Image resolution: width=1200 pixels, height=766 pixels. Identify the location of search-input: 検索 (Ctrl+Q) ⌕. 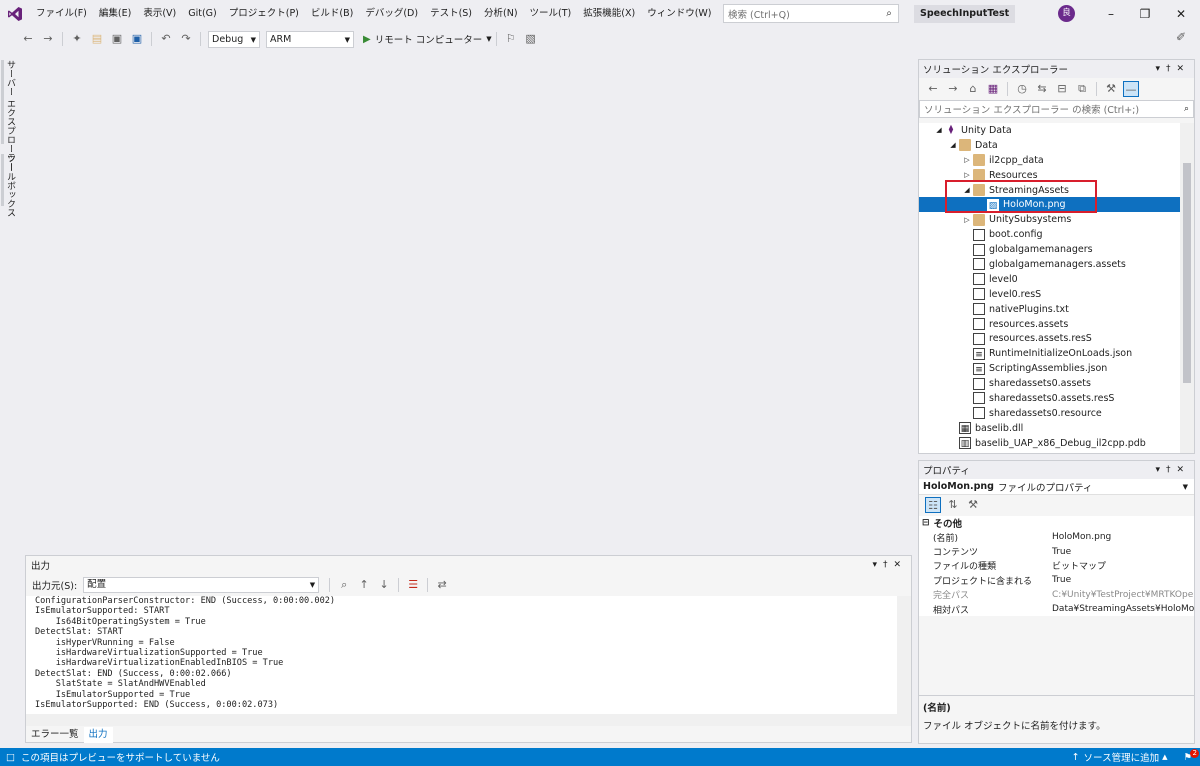
(811, 13).